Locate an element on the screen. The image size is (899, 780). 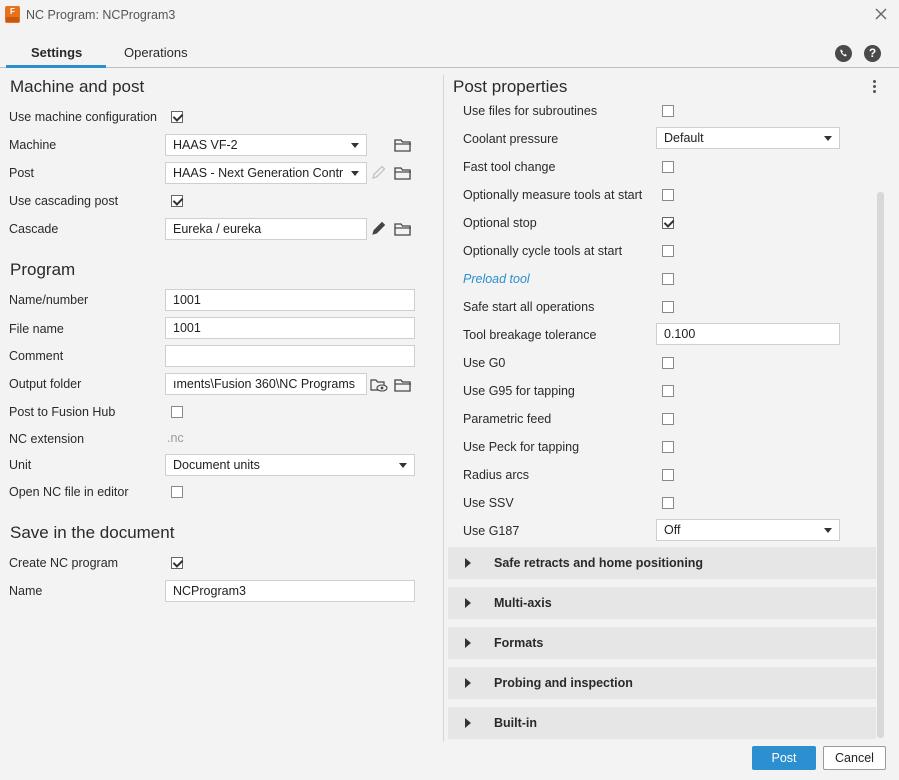
cancel-button: Cancel is located at coordinates (854, 758).